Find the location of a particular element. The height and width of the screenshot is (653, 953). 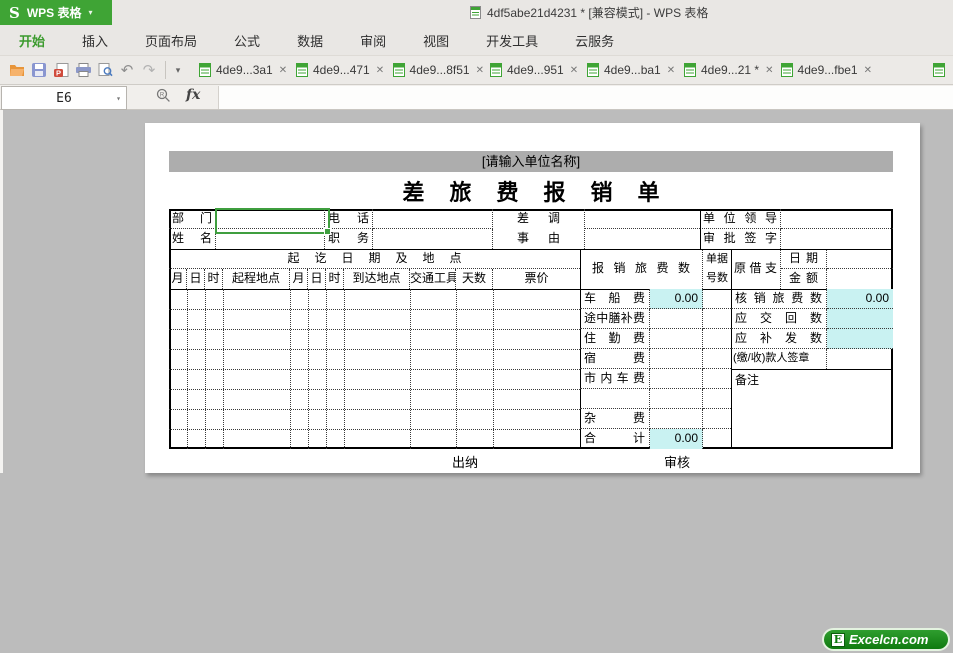

col-header-day1: 日 is located at coordinates (196, 279).